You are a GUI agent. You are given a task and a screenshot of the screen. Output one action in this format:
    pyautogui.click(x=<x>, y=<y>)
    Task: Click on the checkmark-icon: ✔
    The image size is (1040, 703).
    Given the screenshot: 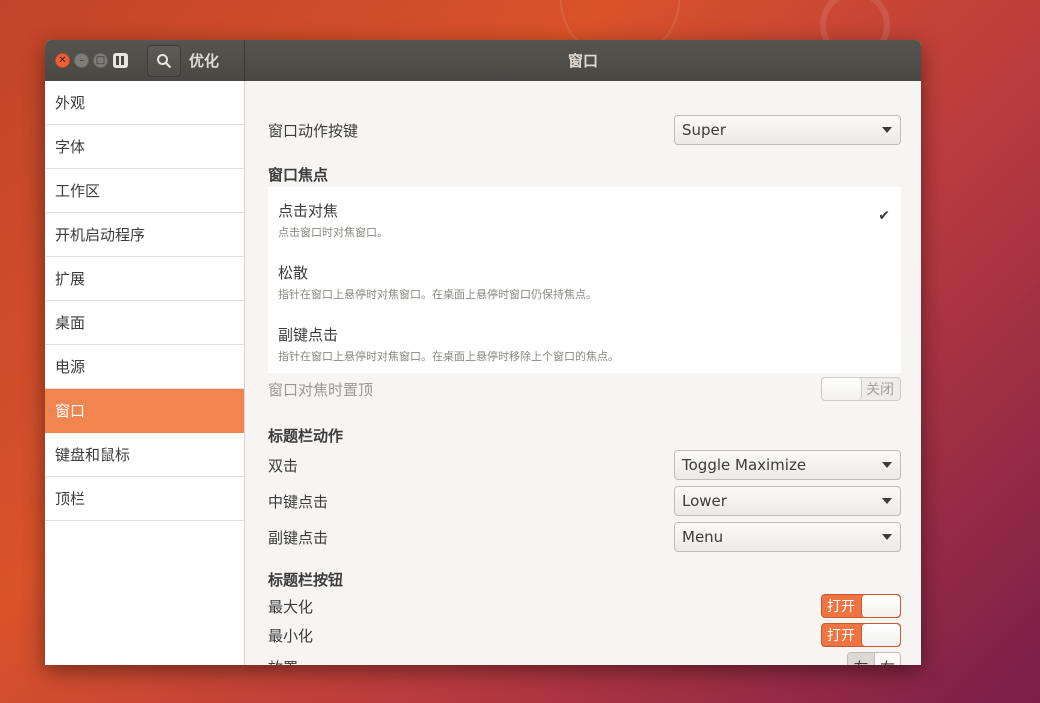 What is the action you would take?
    pyautogui.click(x=884, y=216)
    